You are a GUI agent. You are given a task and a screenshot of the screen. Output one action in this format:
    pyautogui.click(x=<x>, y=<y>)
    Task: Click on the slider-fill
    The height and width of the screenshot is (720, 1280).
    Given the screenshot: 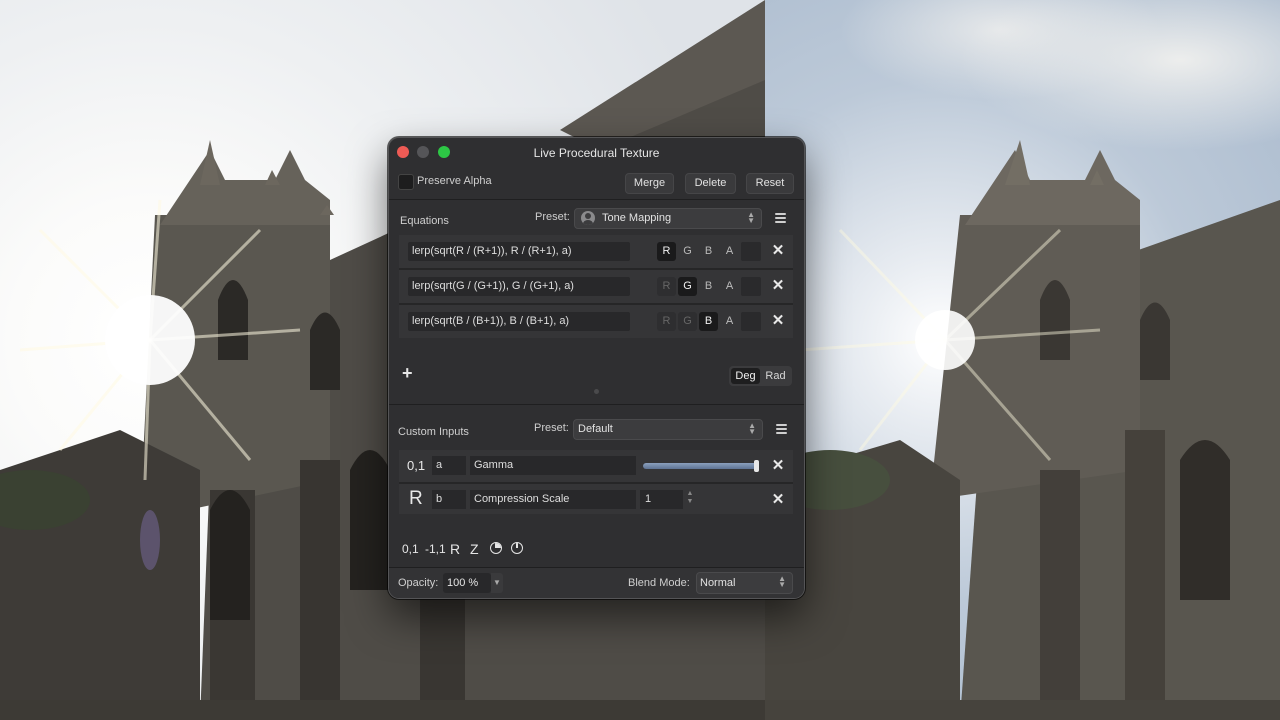 What is the action you would take?
    pyautogui.click(x=701, y=466)
    